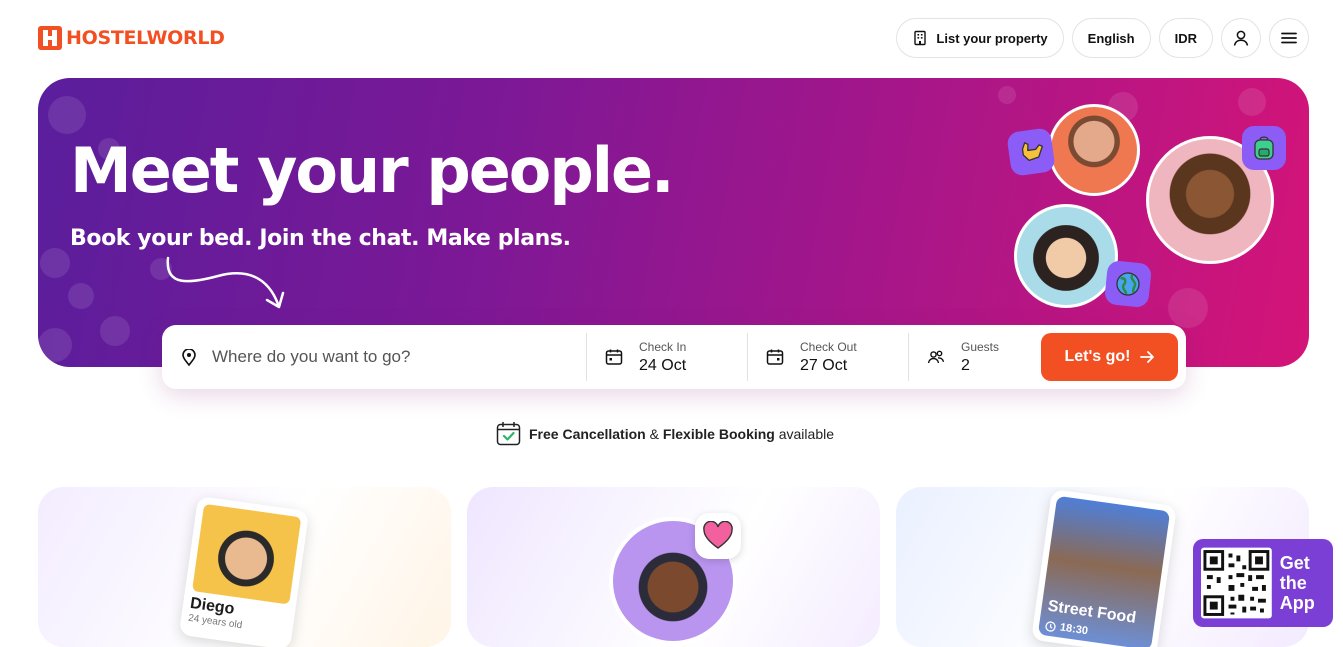 Image resolution: width=1343 pixels, height=647 pixels. I want to click on backpack-badge, so click(1264, 148).